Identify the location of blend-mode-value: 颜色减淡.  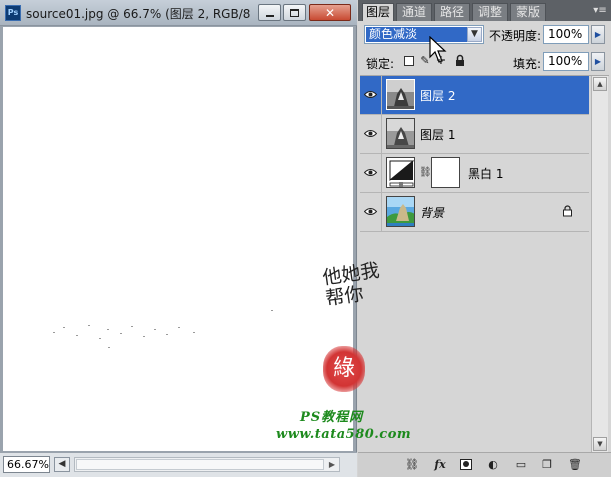
(416, 34).